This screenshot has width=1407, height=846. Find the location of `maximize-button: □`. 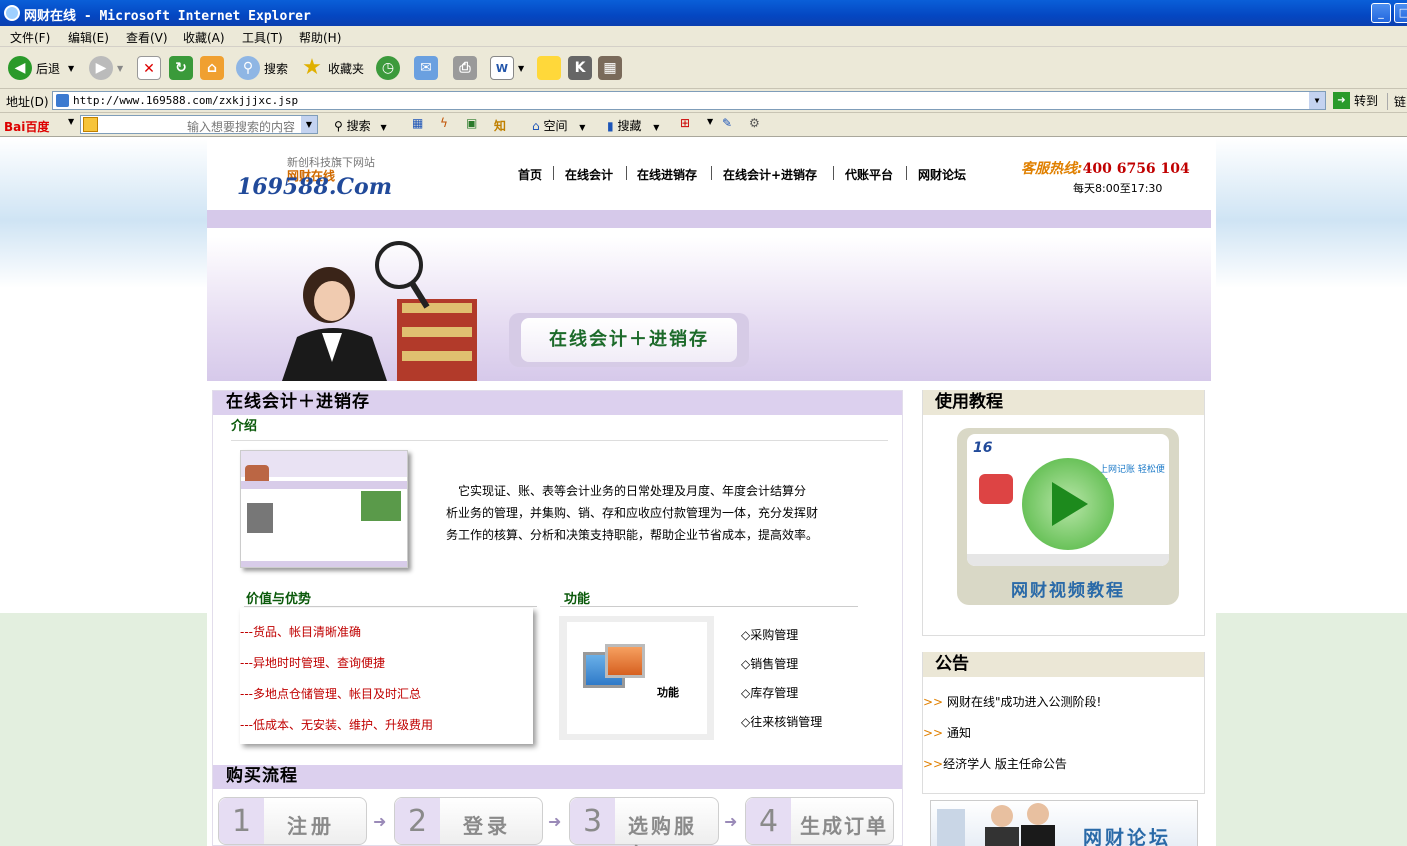

maximize-button: □ is located at coordinates (1400, 13).